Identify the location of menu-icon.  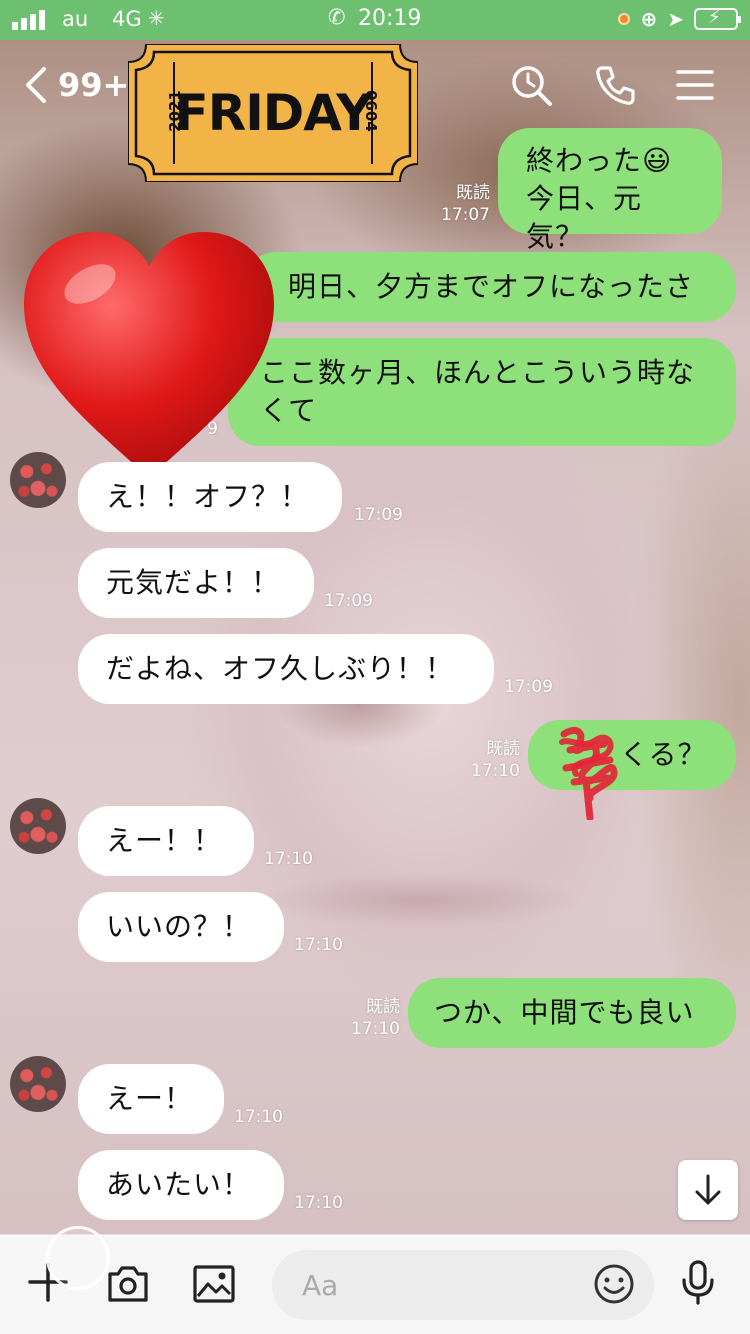
(695, 85).